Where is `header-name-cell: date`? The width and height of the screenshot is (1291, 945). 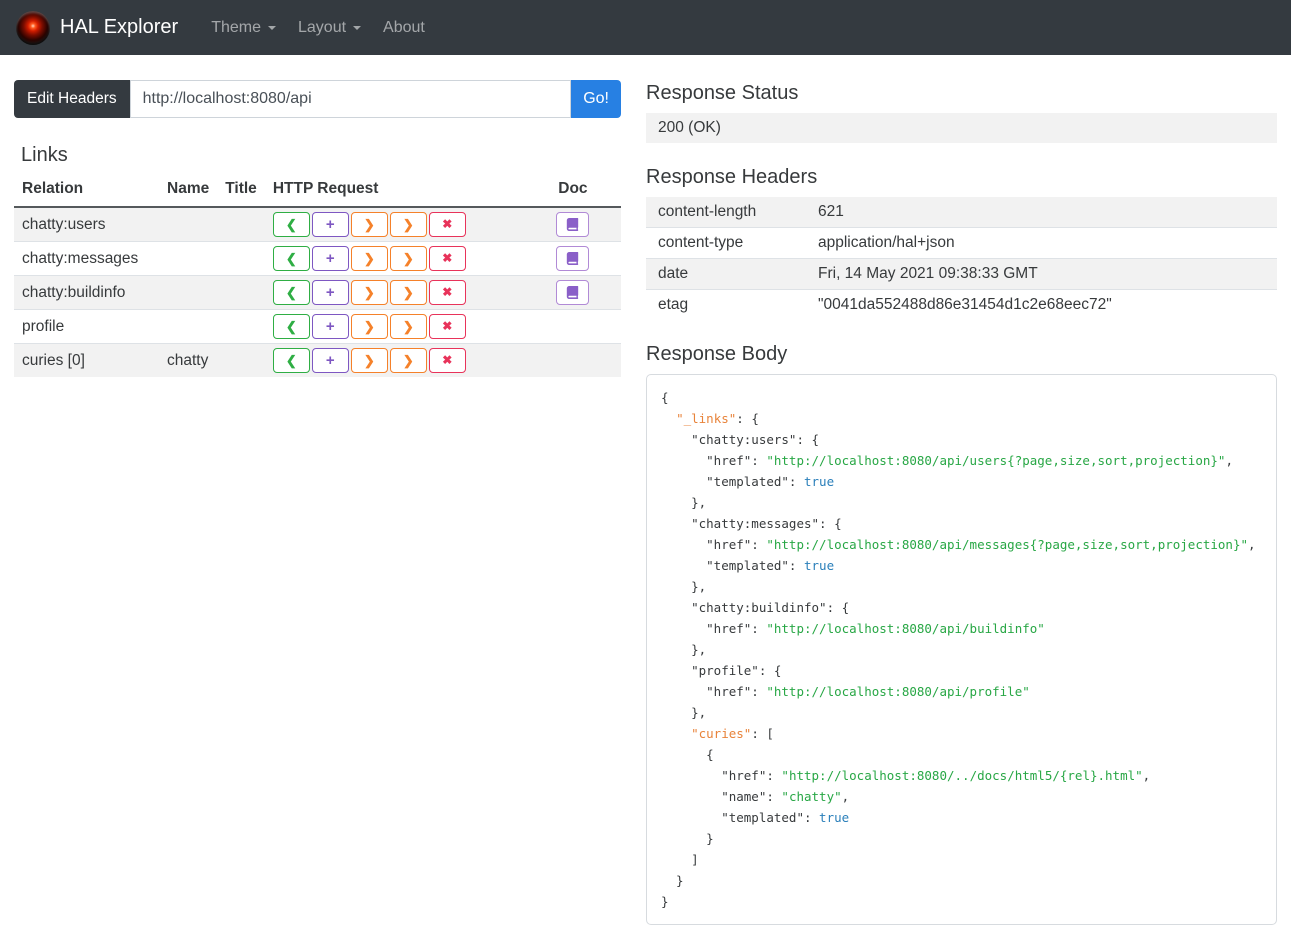
header-name-cell: date is located at coordinates (726, 274).